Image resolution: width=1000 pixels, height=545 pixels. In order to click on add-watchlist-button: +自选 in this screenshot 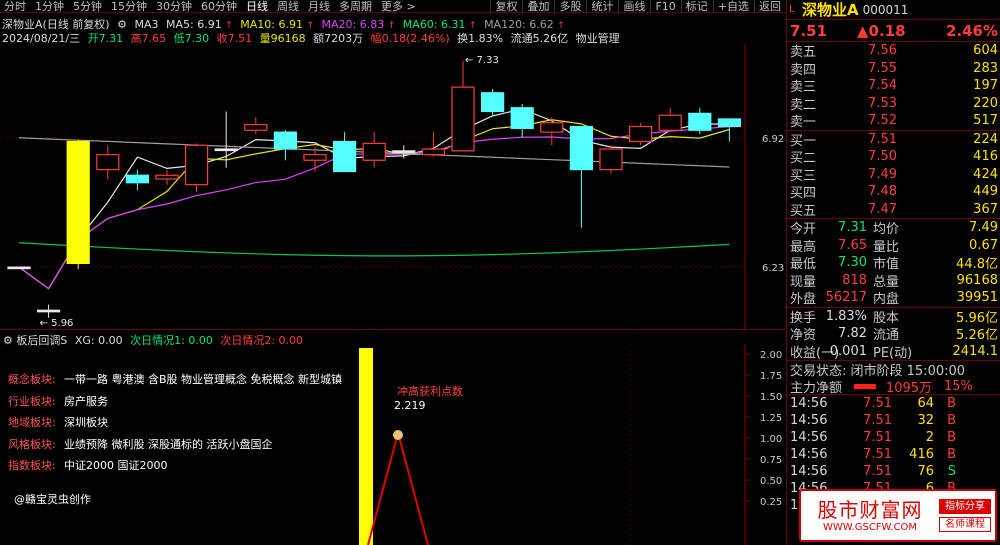, I will do `click(733, 6)`.